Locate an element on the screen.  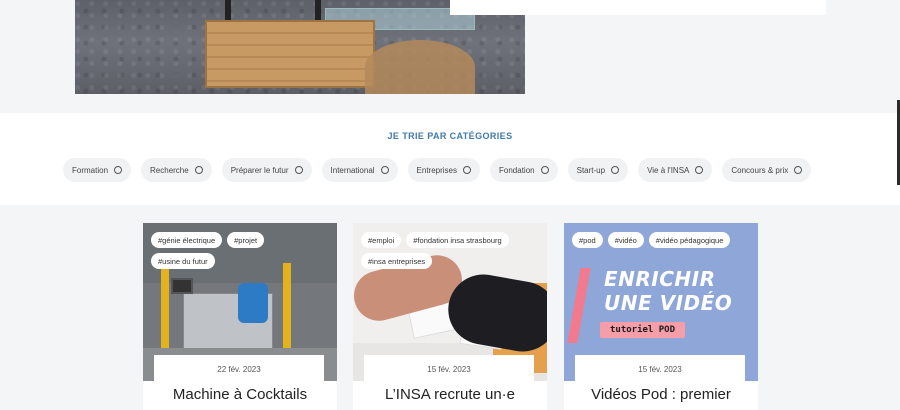
article-tag-list: #pod #vidéo #vidéo pédagogique is located at coordinates (662, 240).